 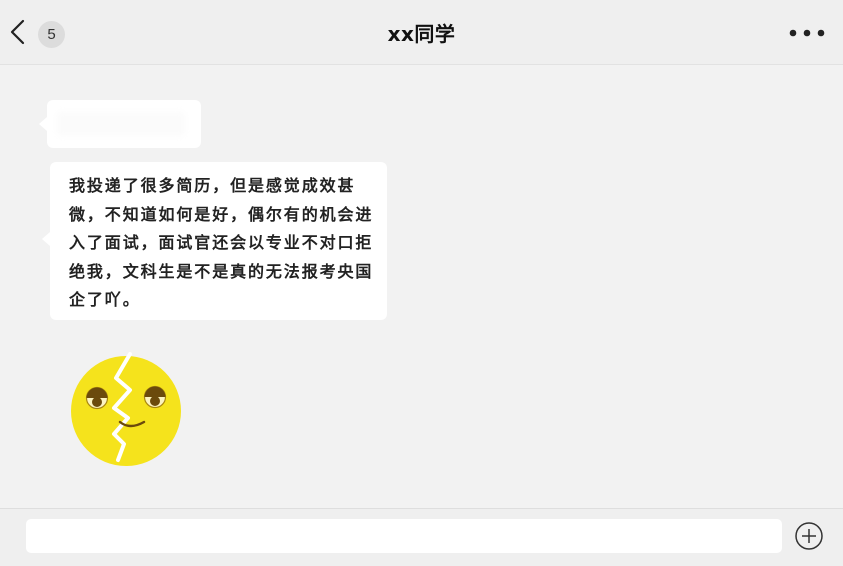 I want to click on more-dots-icon, so click(x=807, y=33).